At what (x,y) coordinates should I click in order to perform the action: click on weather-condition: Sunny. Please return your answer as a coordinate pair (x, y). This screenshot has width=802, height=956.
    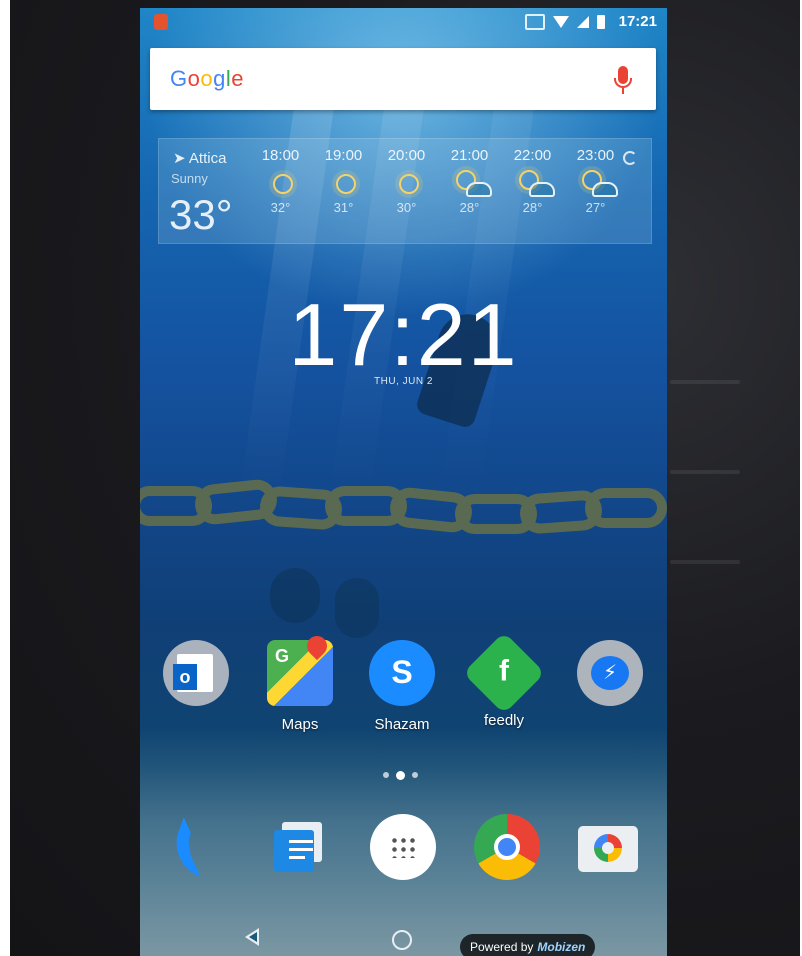
    Looking at the image, I should click on (189, 178).